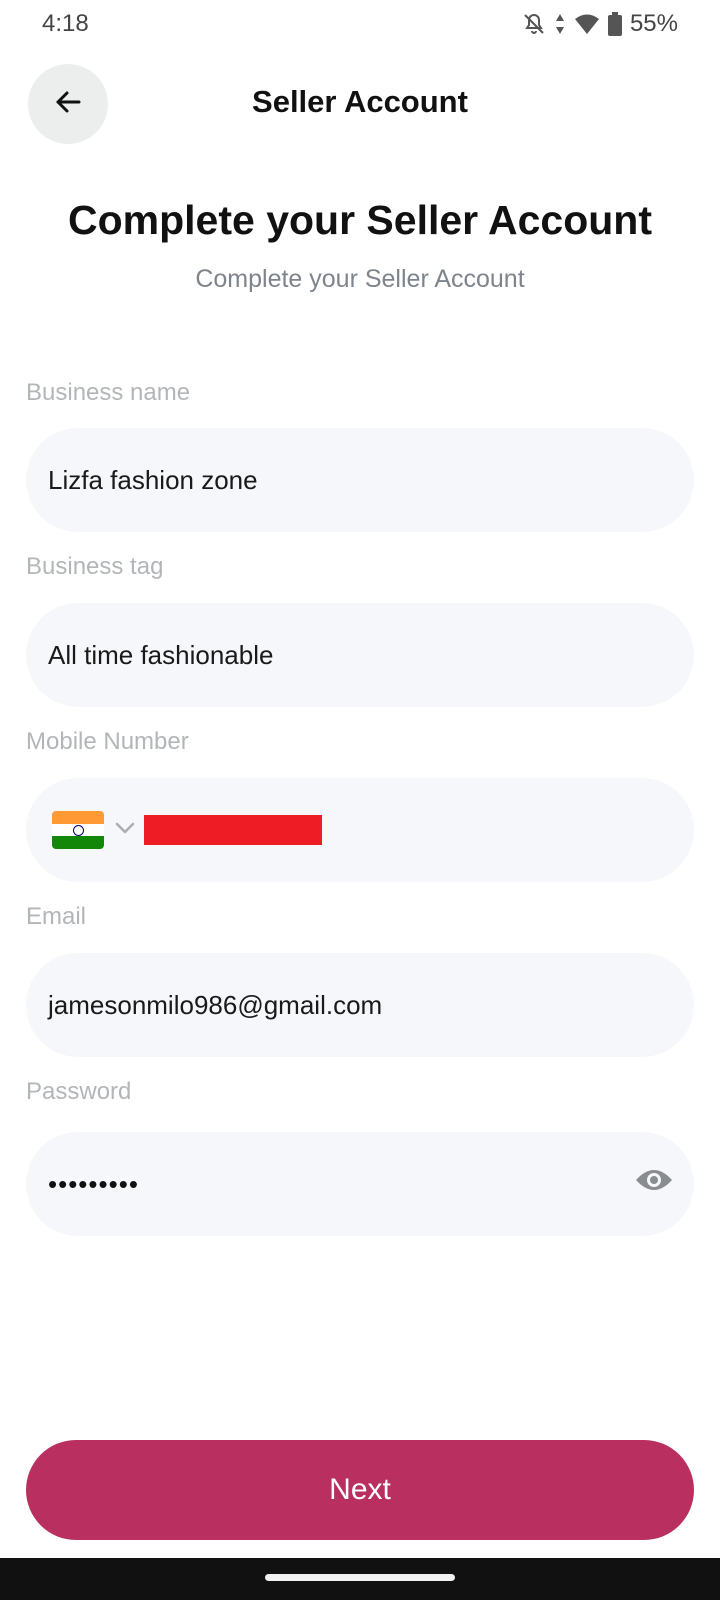 This screenshot has height=1600, width=720. Describe the element at coordinates (360, 25) in the screenshot. I see `status-bar: 4:18 55%` at that location.